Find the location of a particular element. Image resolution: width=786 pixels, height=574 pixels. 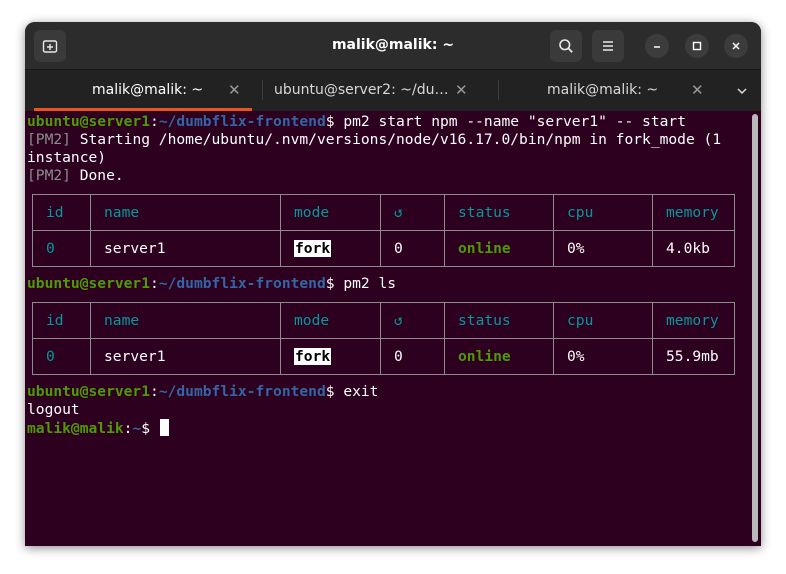

search-button is located at coordinates (566, 46).